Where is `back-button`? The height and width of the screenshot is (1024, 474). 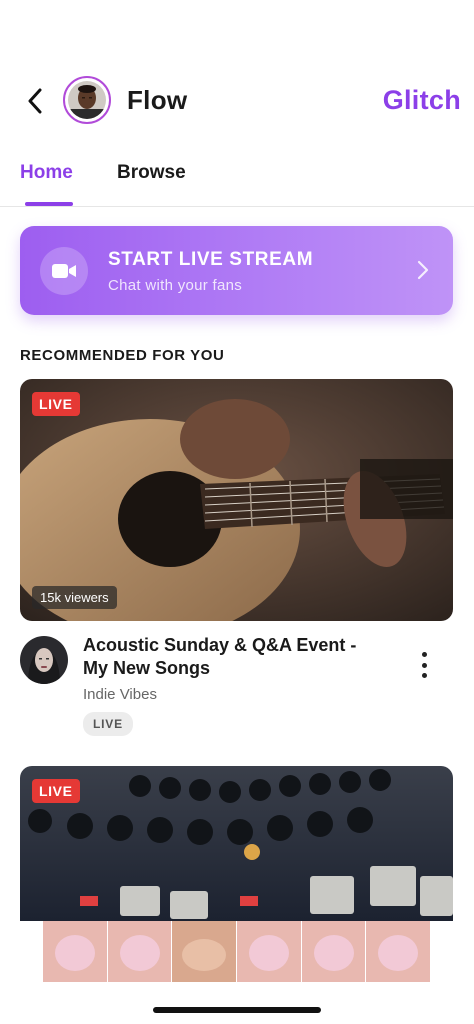 back-button is located at coordinates (35, 101).